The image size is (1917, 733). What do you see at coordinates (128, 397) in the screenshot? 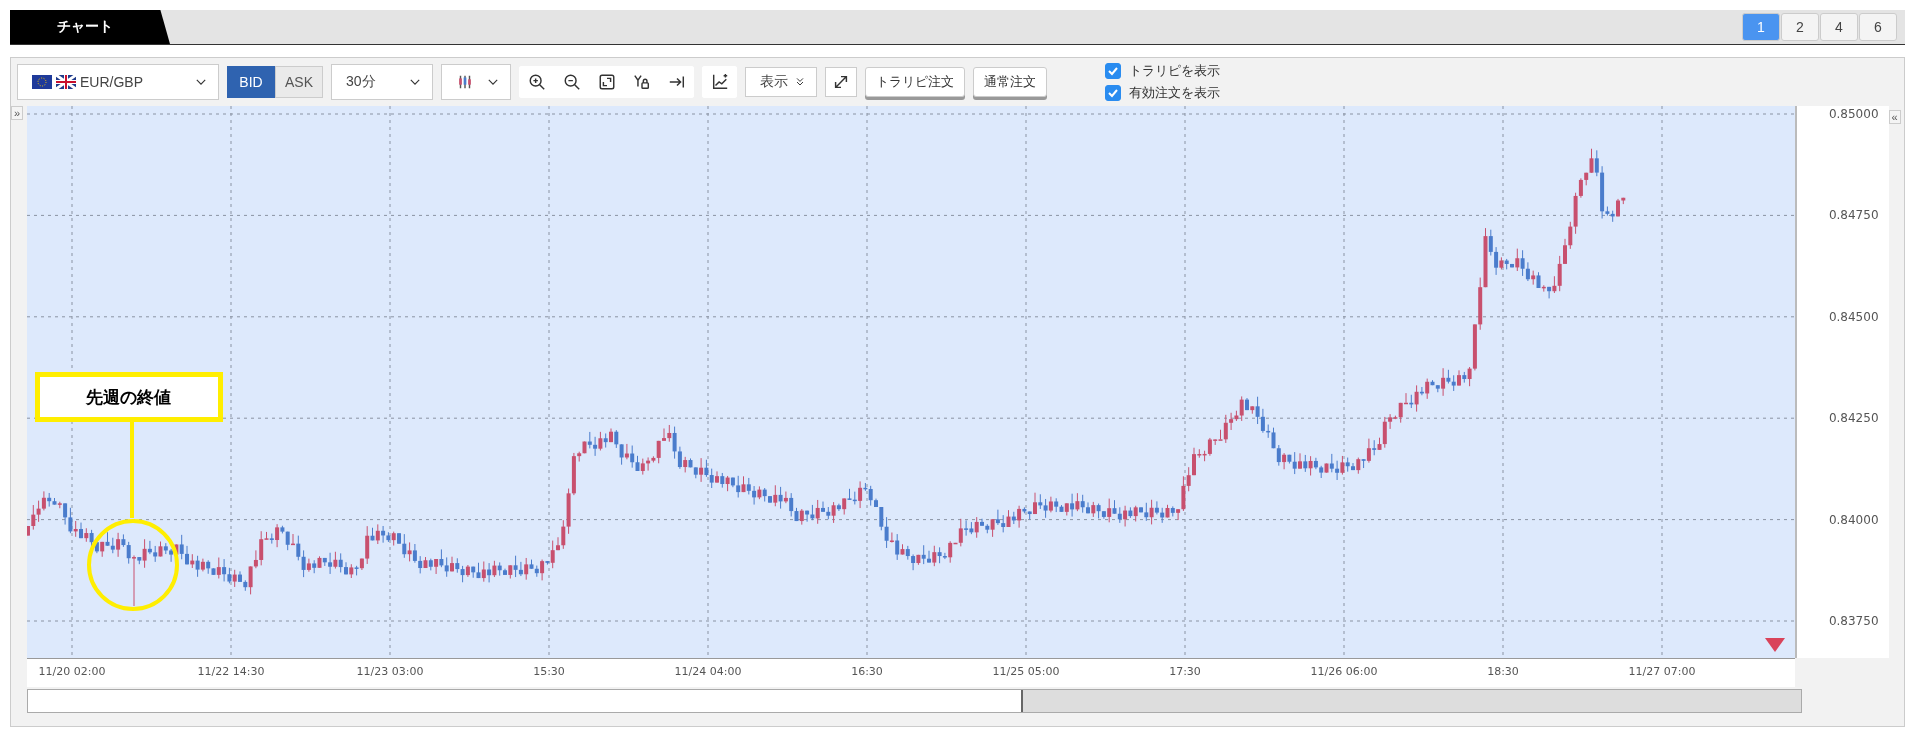
I see `callout-label: 先週の終値` at bounding box center [128, 397].